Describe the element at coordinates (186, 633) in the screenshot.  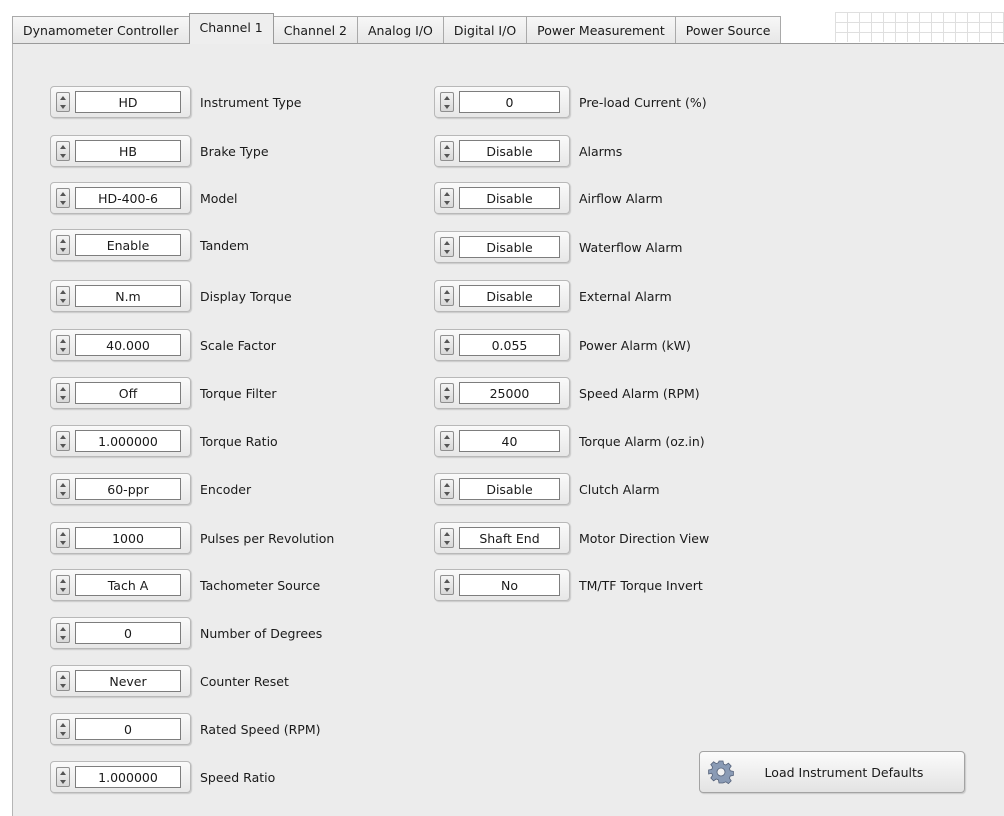
I see `number-of-degrees-control: 0 Number of Degrees` at that location.